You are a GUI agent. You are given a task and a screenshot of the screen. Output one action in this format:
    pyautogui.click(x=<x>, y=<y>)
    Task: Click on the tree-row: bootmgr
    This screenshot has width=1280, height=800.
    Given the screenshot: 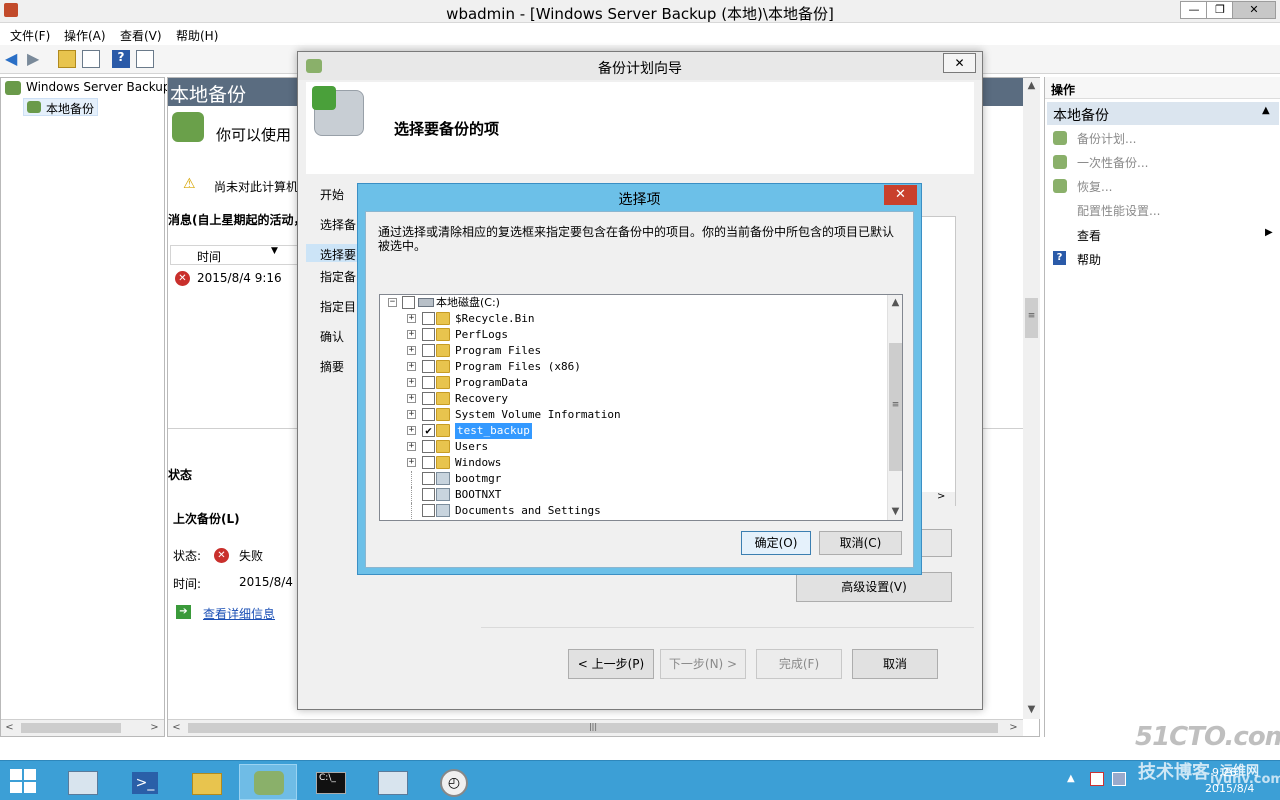 What is the action you would take?
    pyautogui.click(x=634, y=479)
    